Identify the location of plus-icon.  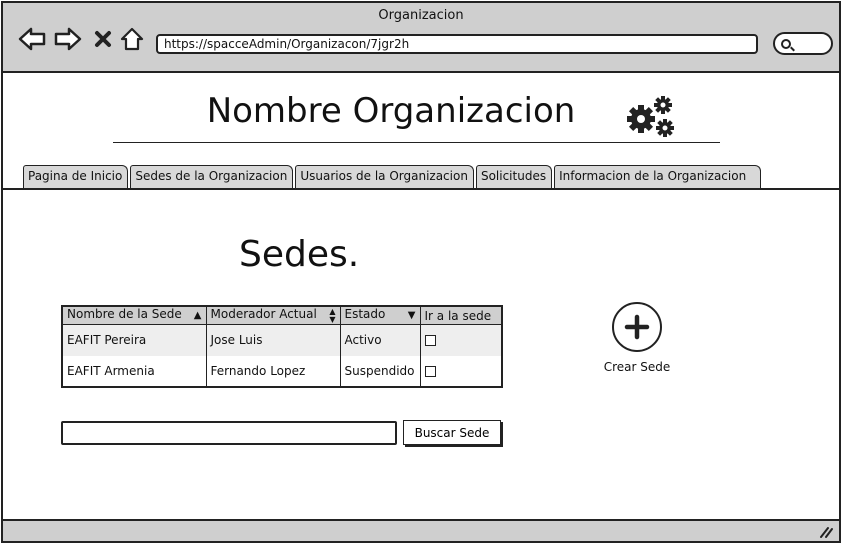
(637, 327).